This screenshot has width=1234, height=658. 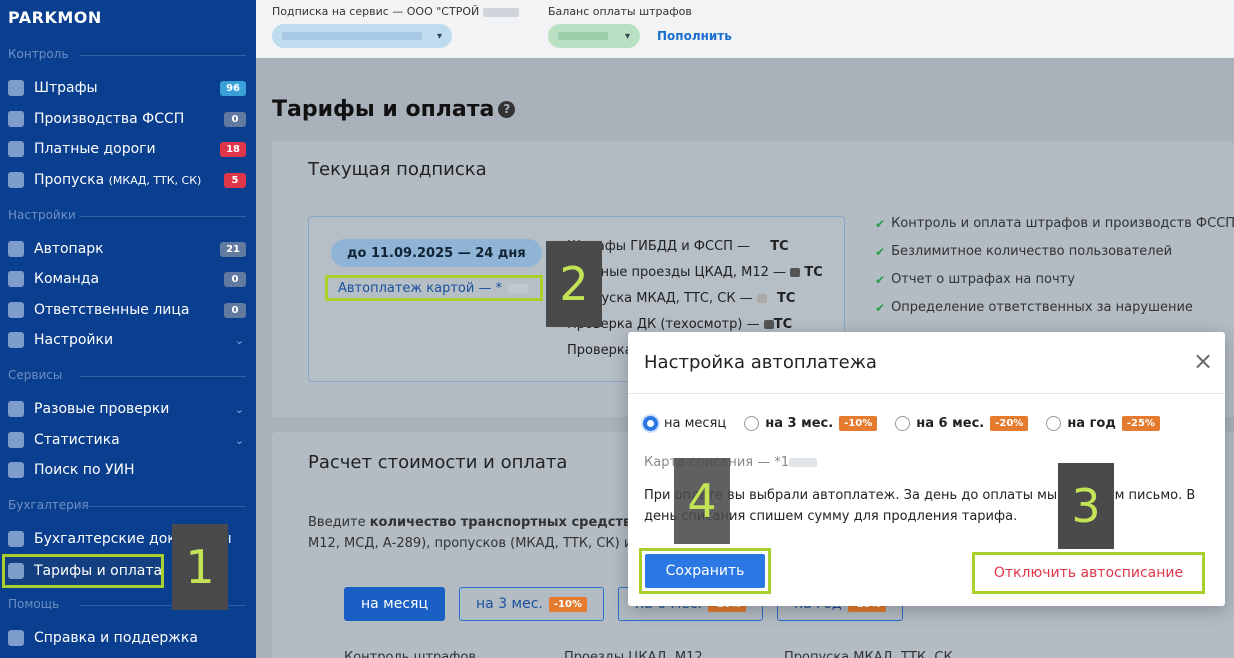 What do you see at coordinates (127, 505) in the screenshot?
I see `section-accounting: Бухгалтерия` at bounding box center [127, 505].